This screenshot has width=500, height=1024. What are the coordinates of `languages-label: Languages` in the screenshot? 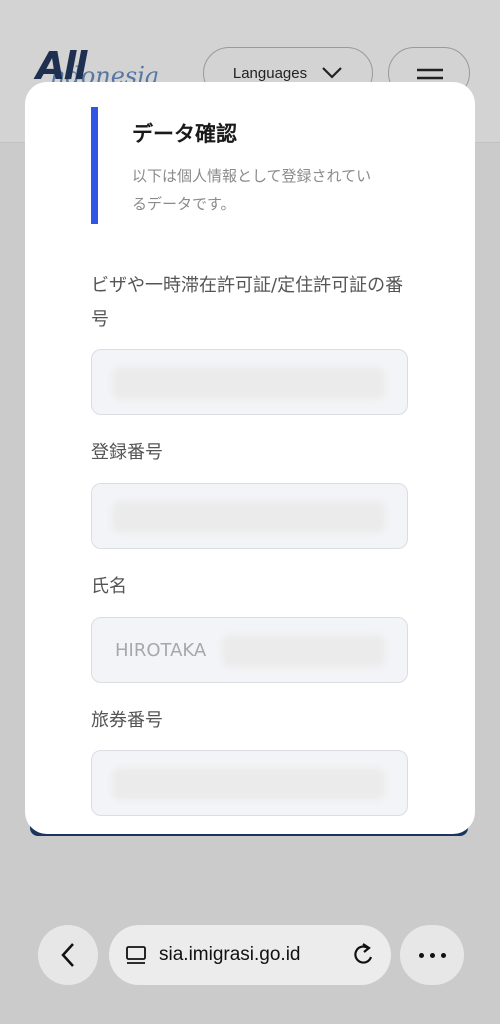 It's located at (270, 73).